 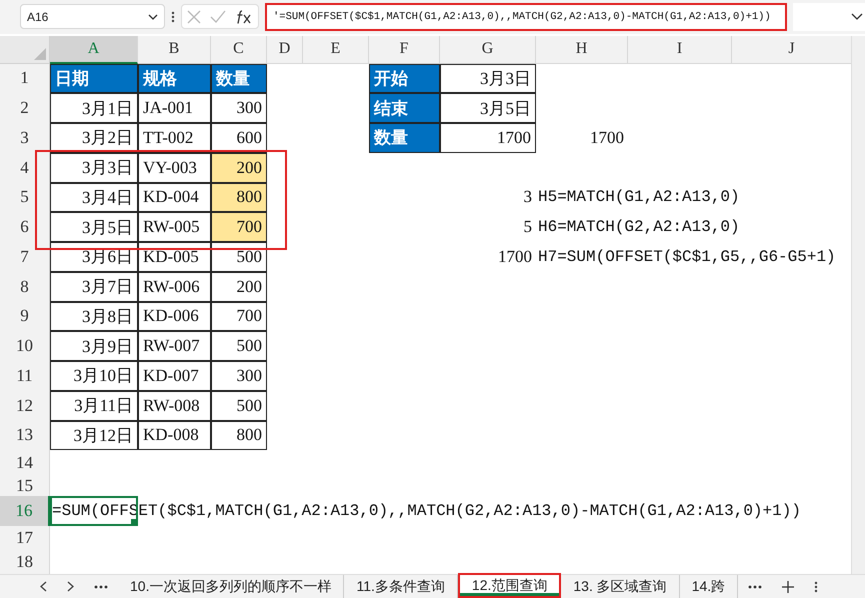 I want to click on column-header: C, so click(x=239, y=50).